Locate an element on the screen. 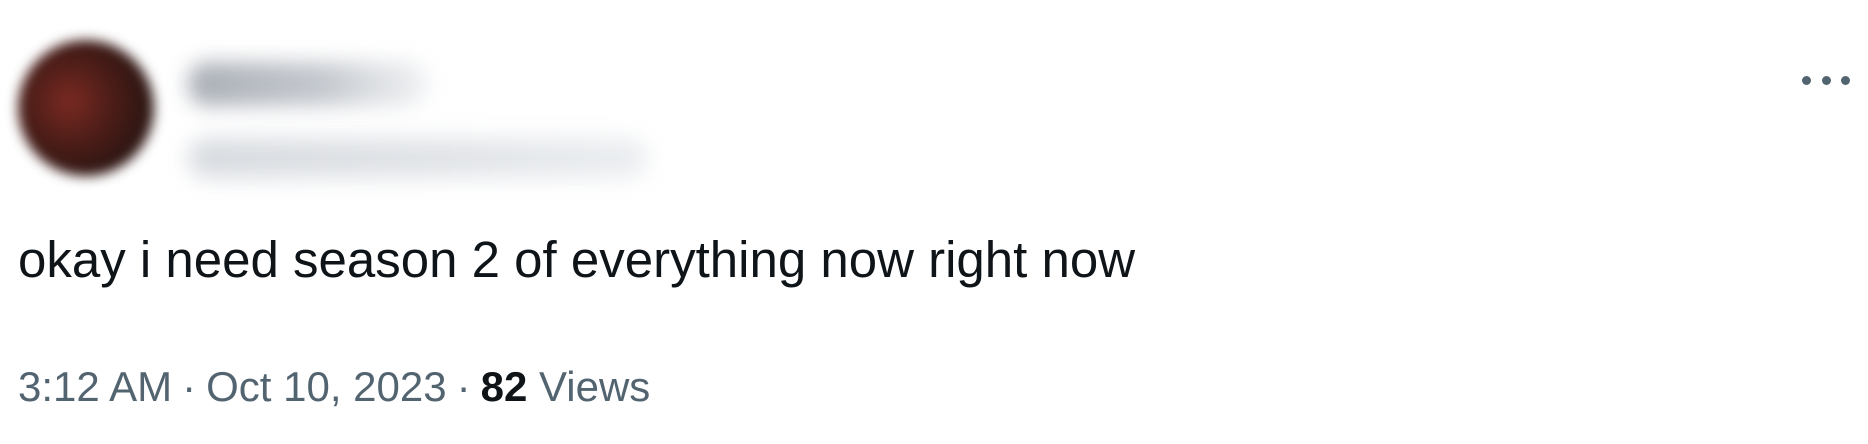  tweet-timestamp: 3:12 AM · Oct 10, 2023 is located at coordinates (232, 386).